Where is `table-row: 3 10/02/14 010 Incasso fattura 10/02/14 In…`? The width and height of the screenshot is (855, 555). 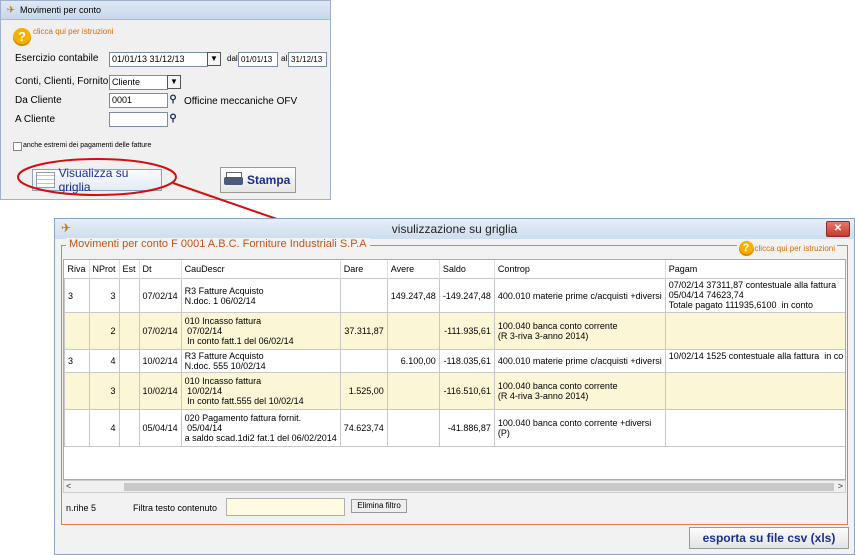
table-row: 3 10/02/14 010 Incasso fattura 10/02/14 In… is located at coordinates (454, 391).